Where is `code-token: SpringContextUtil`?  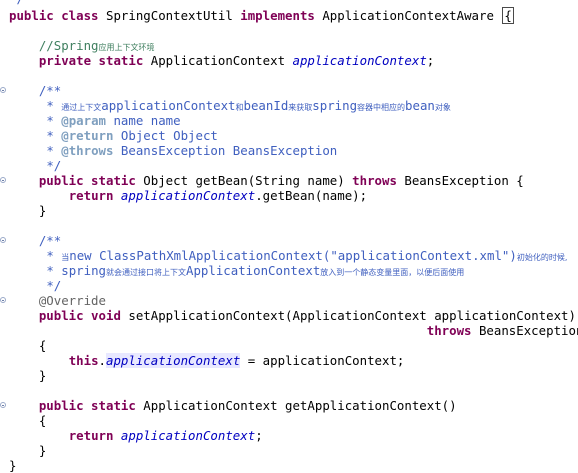 code-token: SpringContextUtil is located at coordinates (173, 15).